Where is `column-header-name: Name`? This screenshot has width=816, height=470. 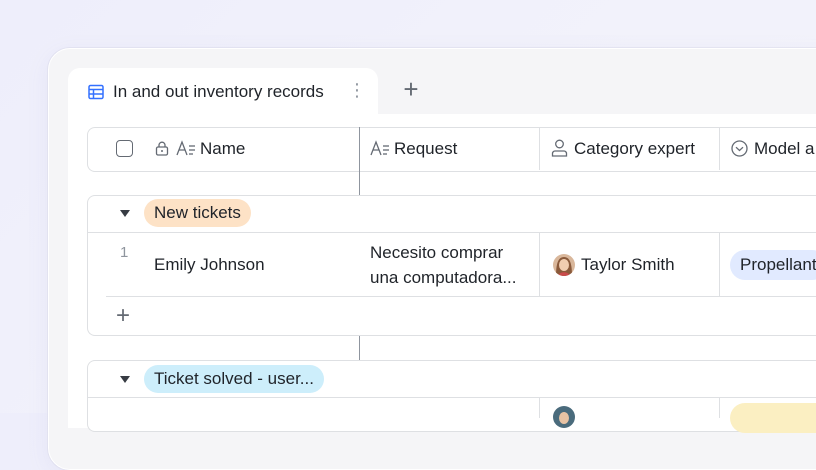 column-header-name: Name is located at coordinates (222, 149).